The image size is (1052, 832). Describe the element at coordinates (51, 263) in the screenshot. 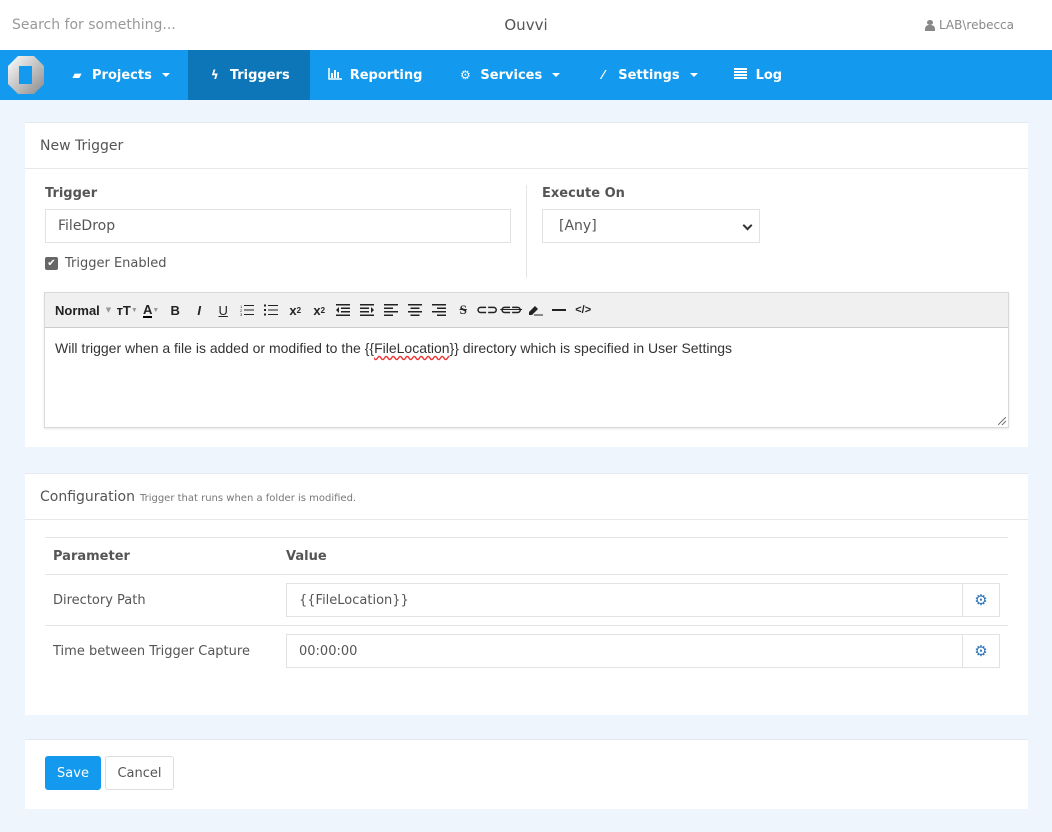

I see `checkmark-icon: ✔` at that location.